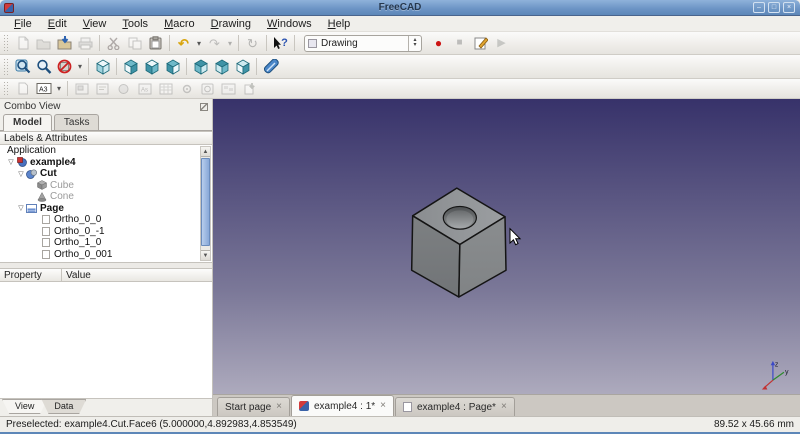 The width and height of the screenshot is (800, 434). What do you see at coordinates (774, 7) in the screenshot?
I see `maximize-button: □` at bounding box center [774, 7].